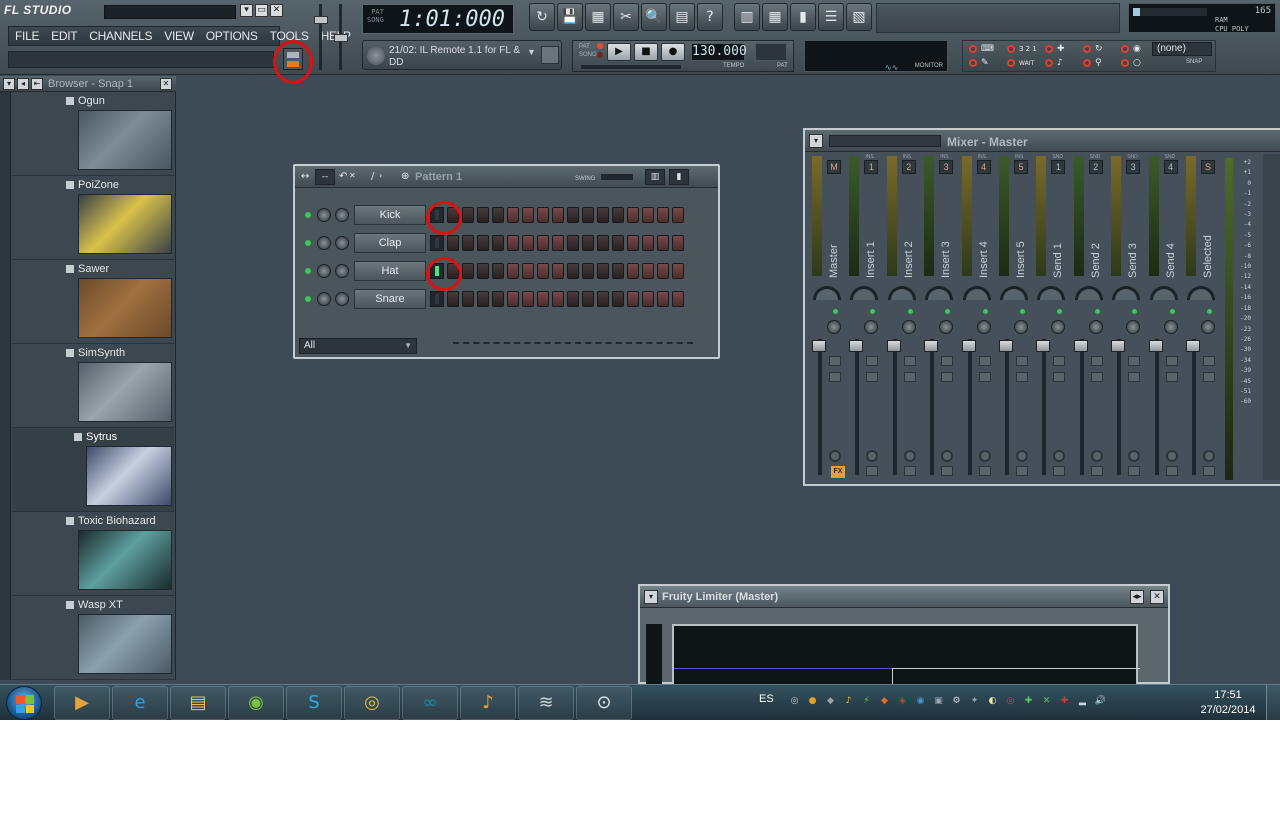 The height and width of the screenshot is (840, 1280). I want to click on limiter-menu-button: ▾, so click(651, 597).